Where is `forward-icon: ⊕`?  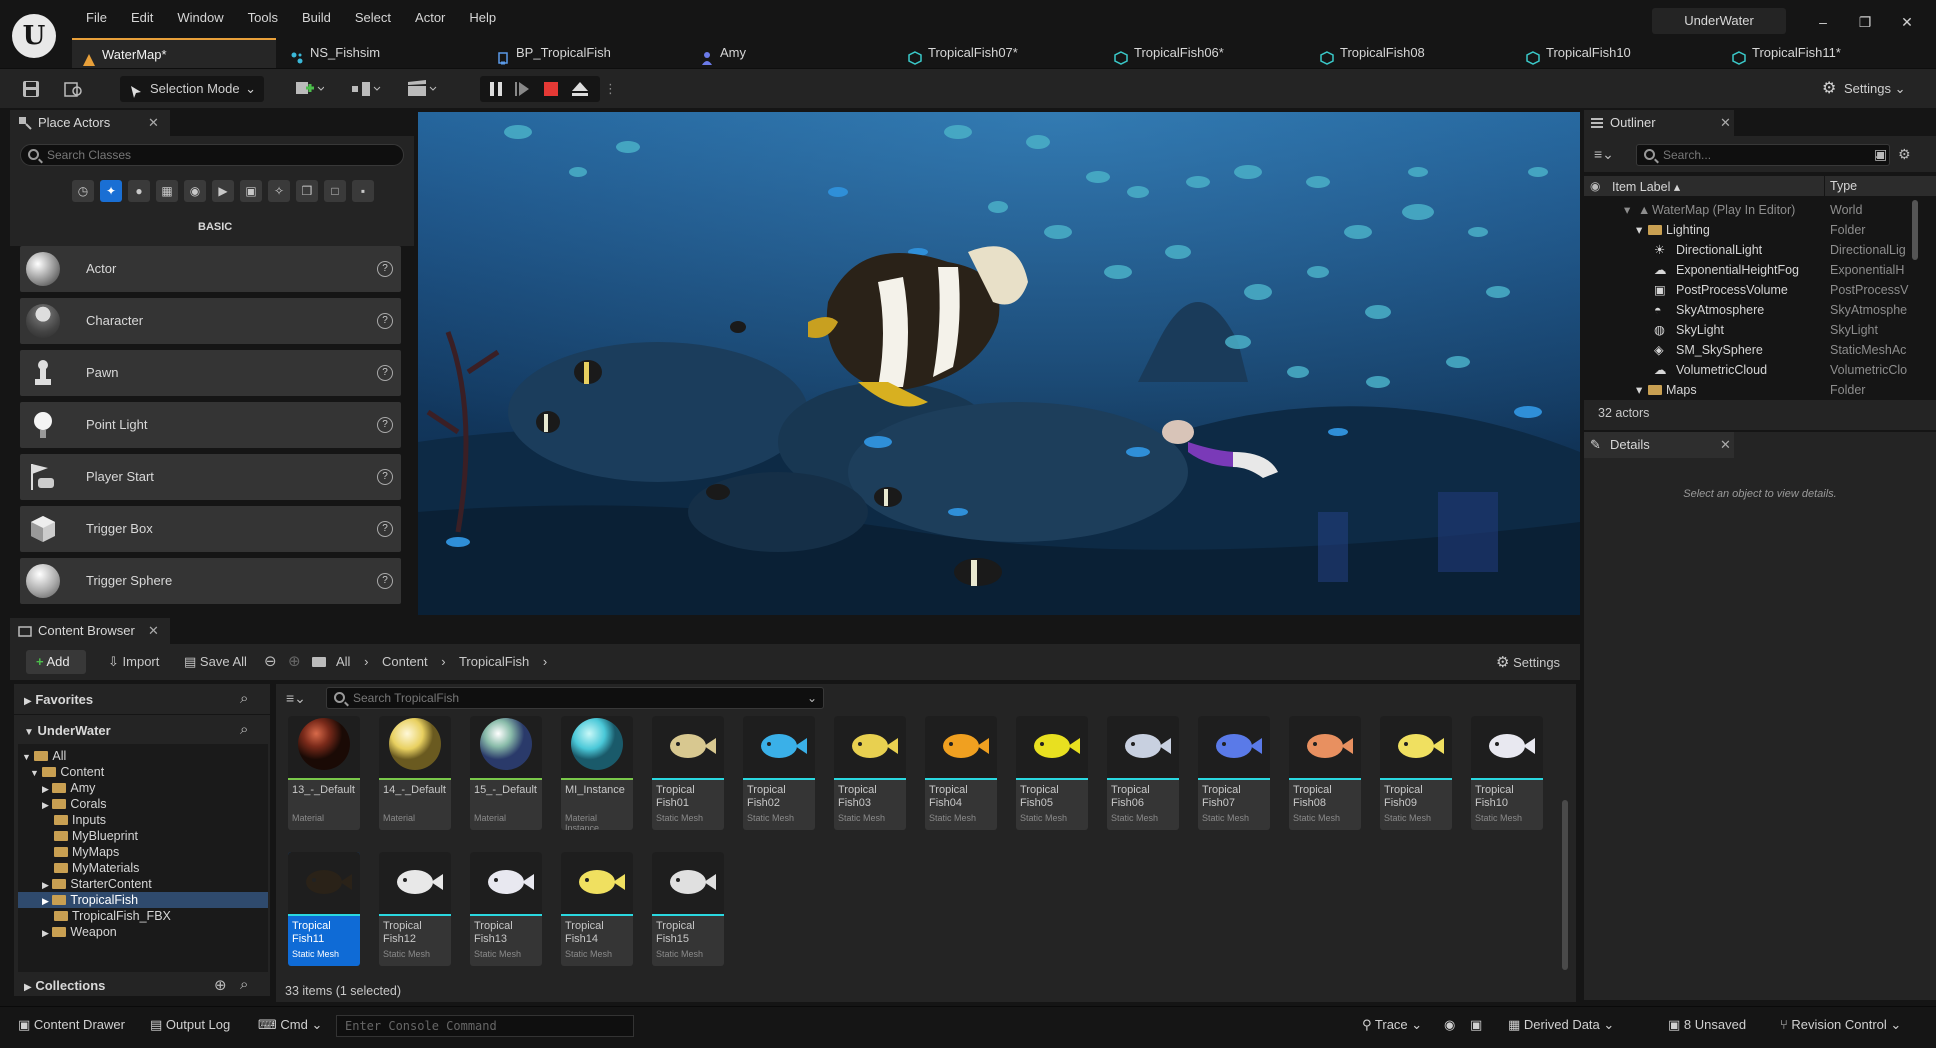 forward-icon: ⊕ is located at coordinates (294, 661).